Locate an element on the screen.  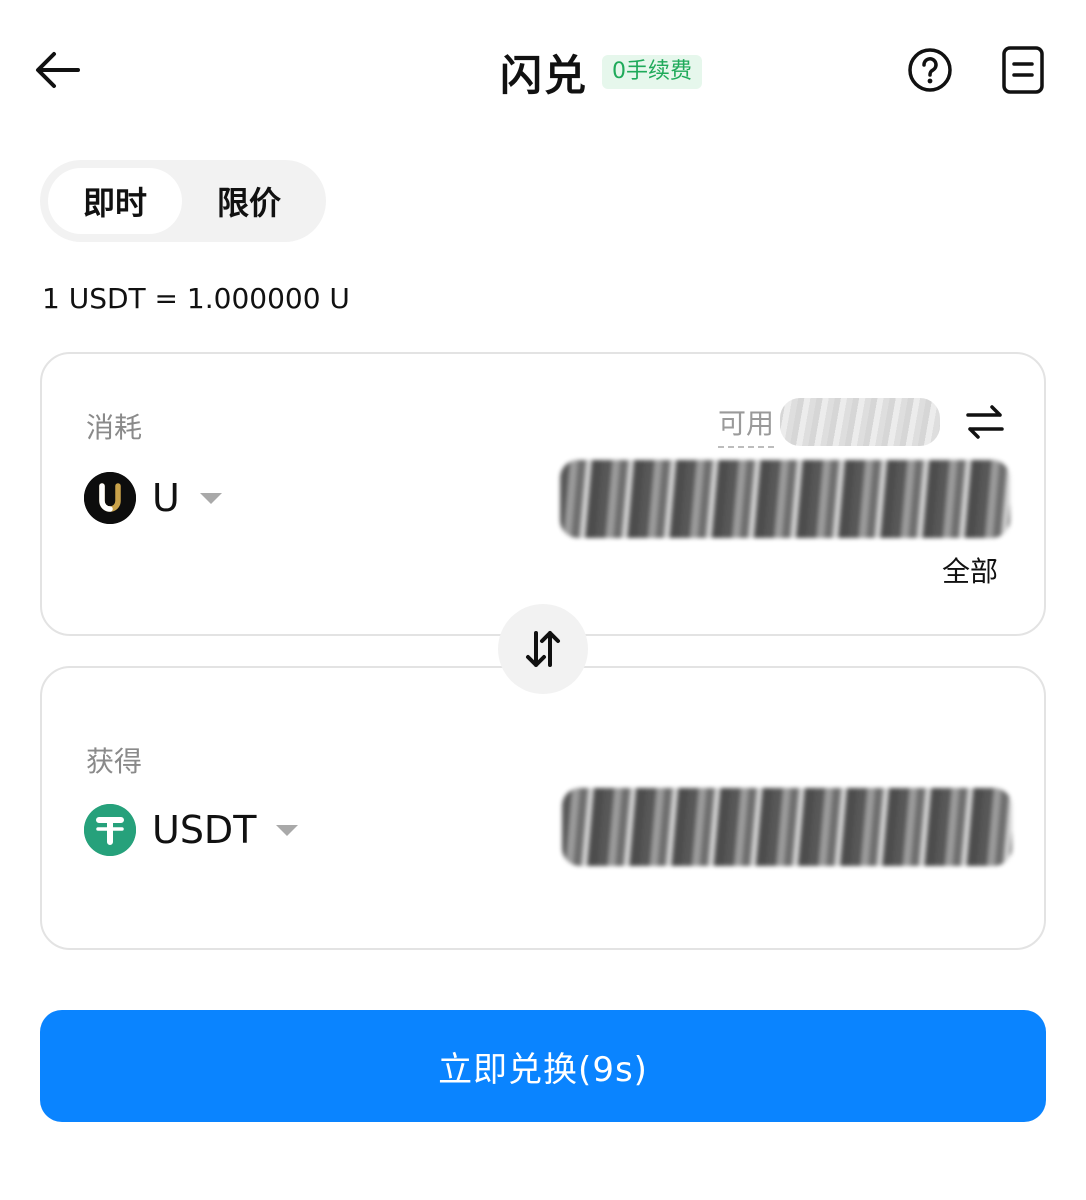
tether-logo is located at coordinates (110, 830).